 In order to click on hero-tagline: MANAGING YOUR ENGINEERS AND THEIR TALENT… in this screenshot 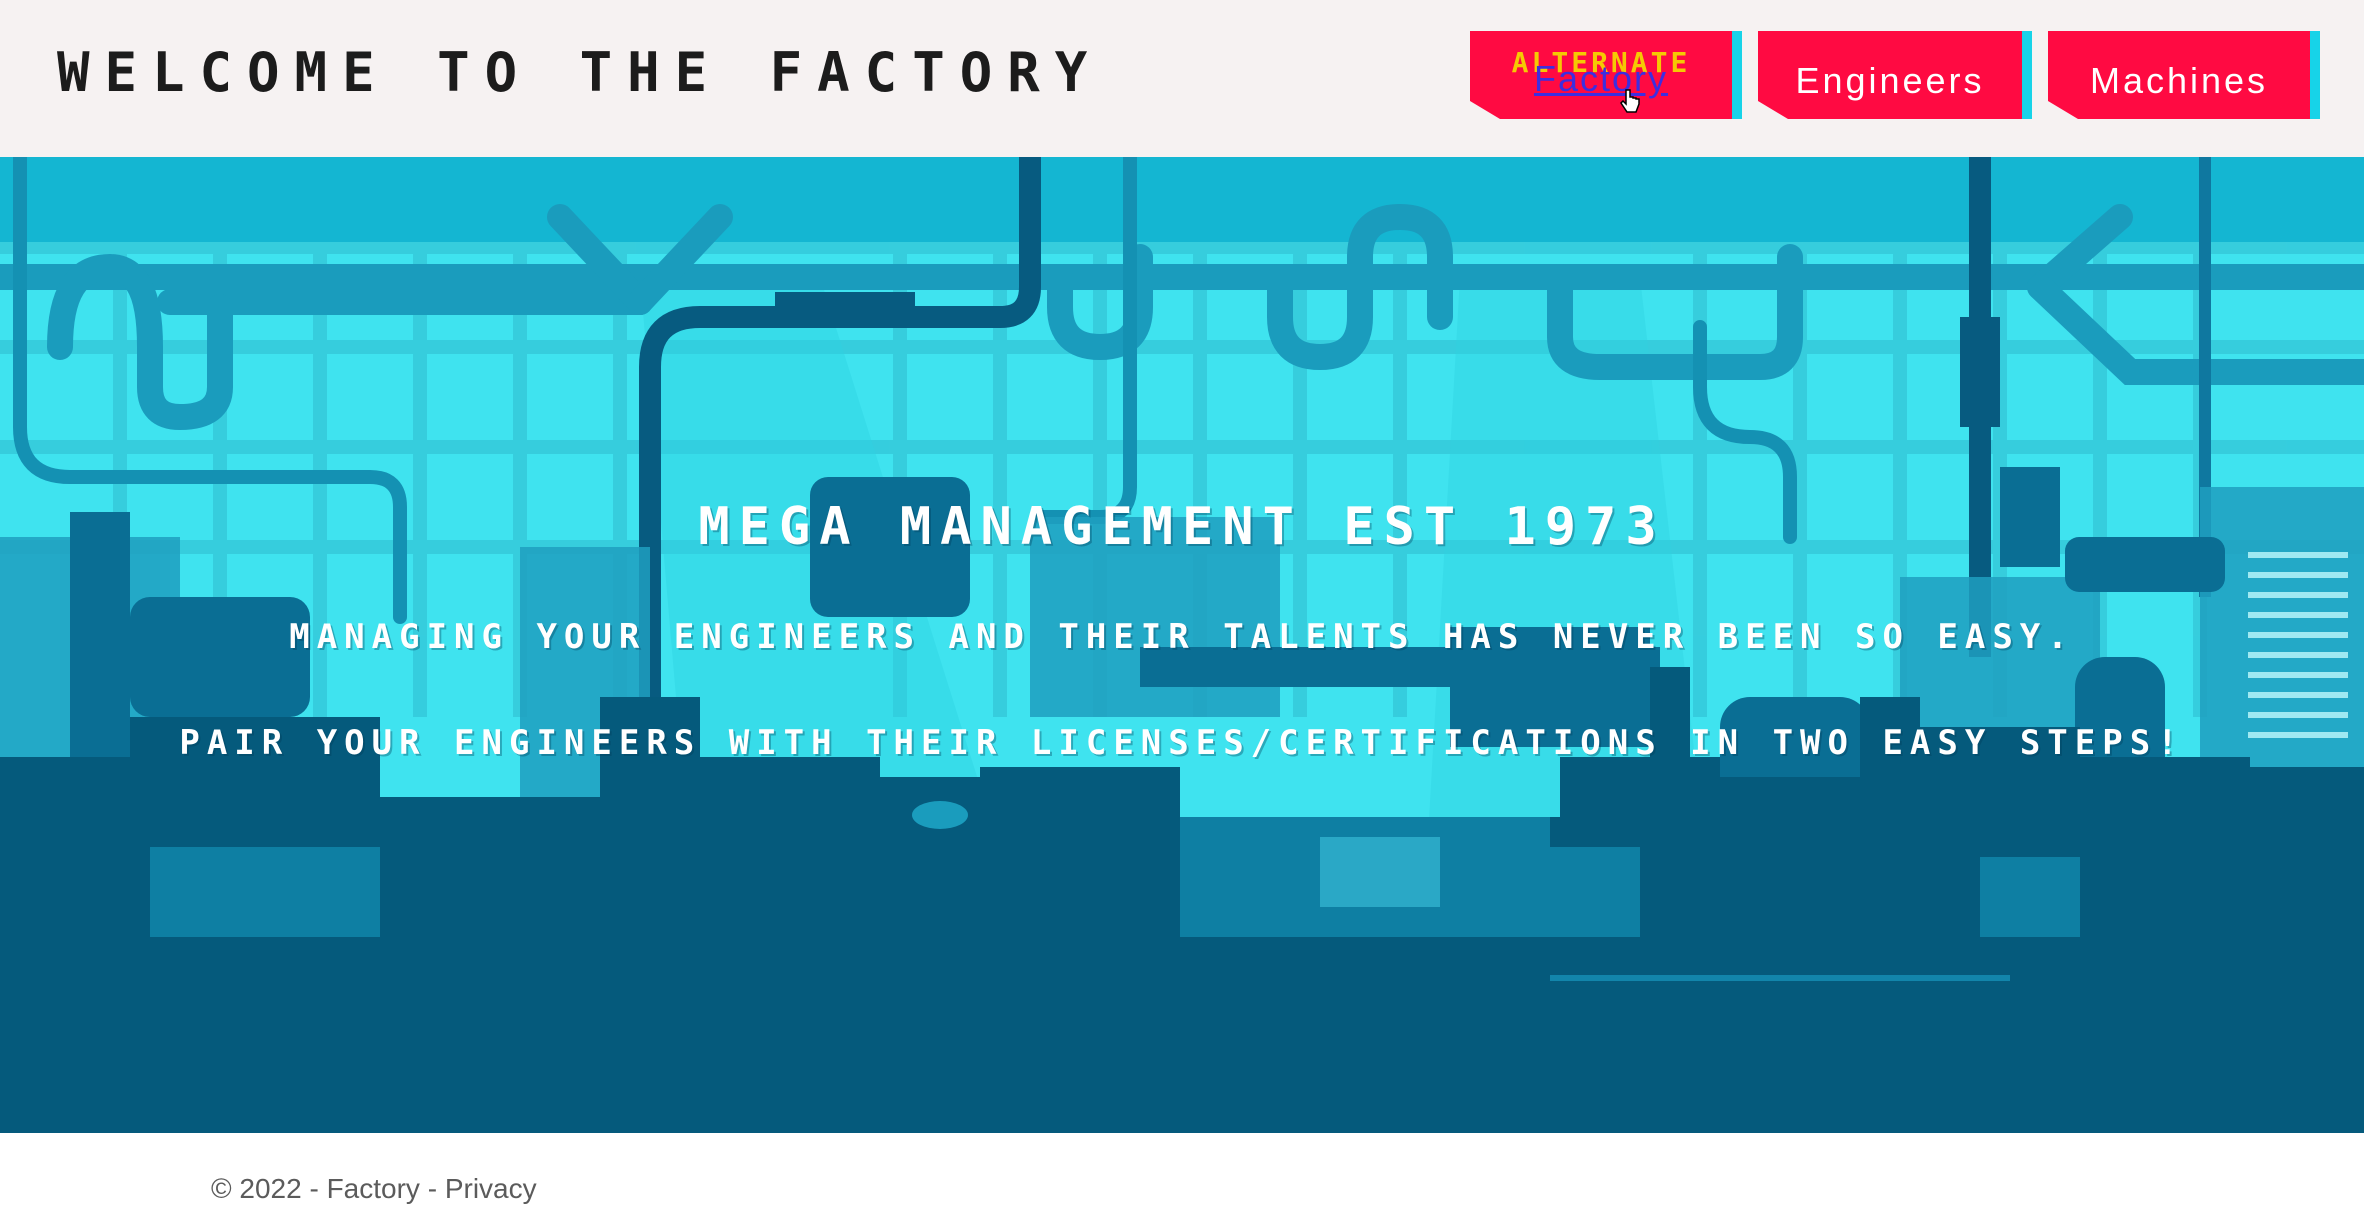, I will do `click(1182, 637)`.